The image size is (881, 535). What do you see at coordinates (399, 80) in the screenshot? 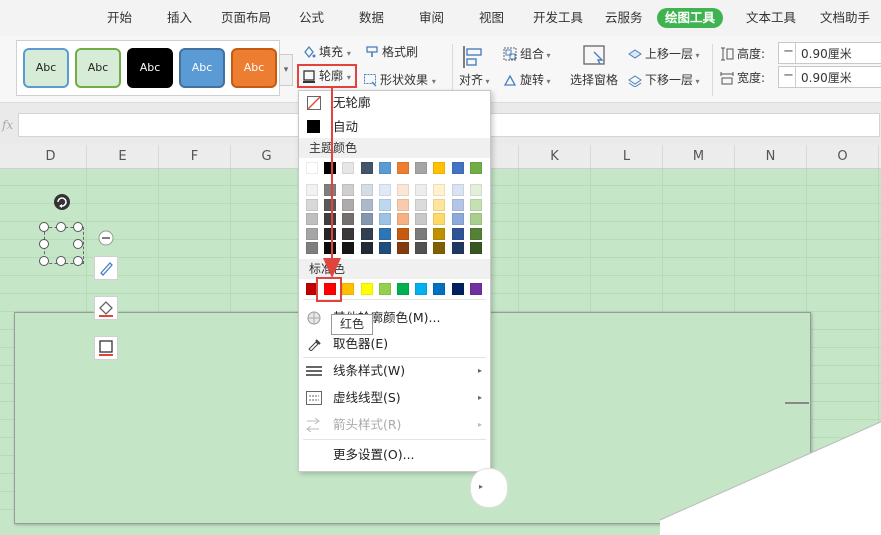
I see `shape-effects-button: 形状效果 ▾` at bounding box center [399, 80].